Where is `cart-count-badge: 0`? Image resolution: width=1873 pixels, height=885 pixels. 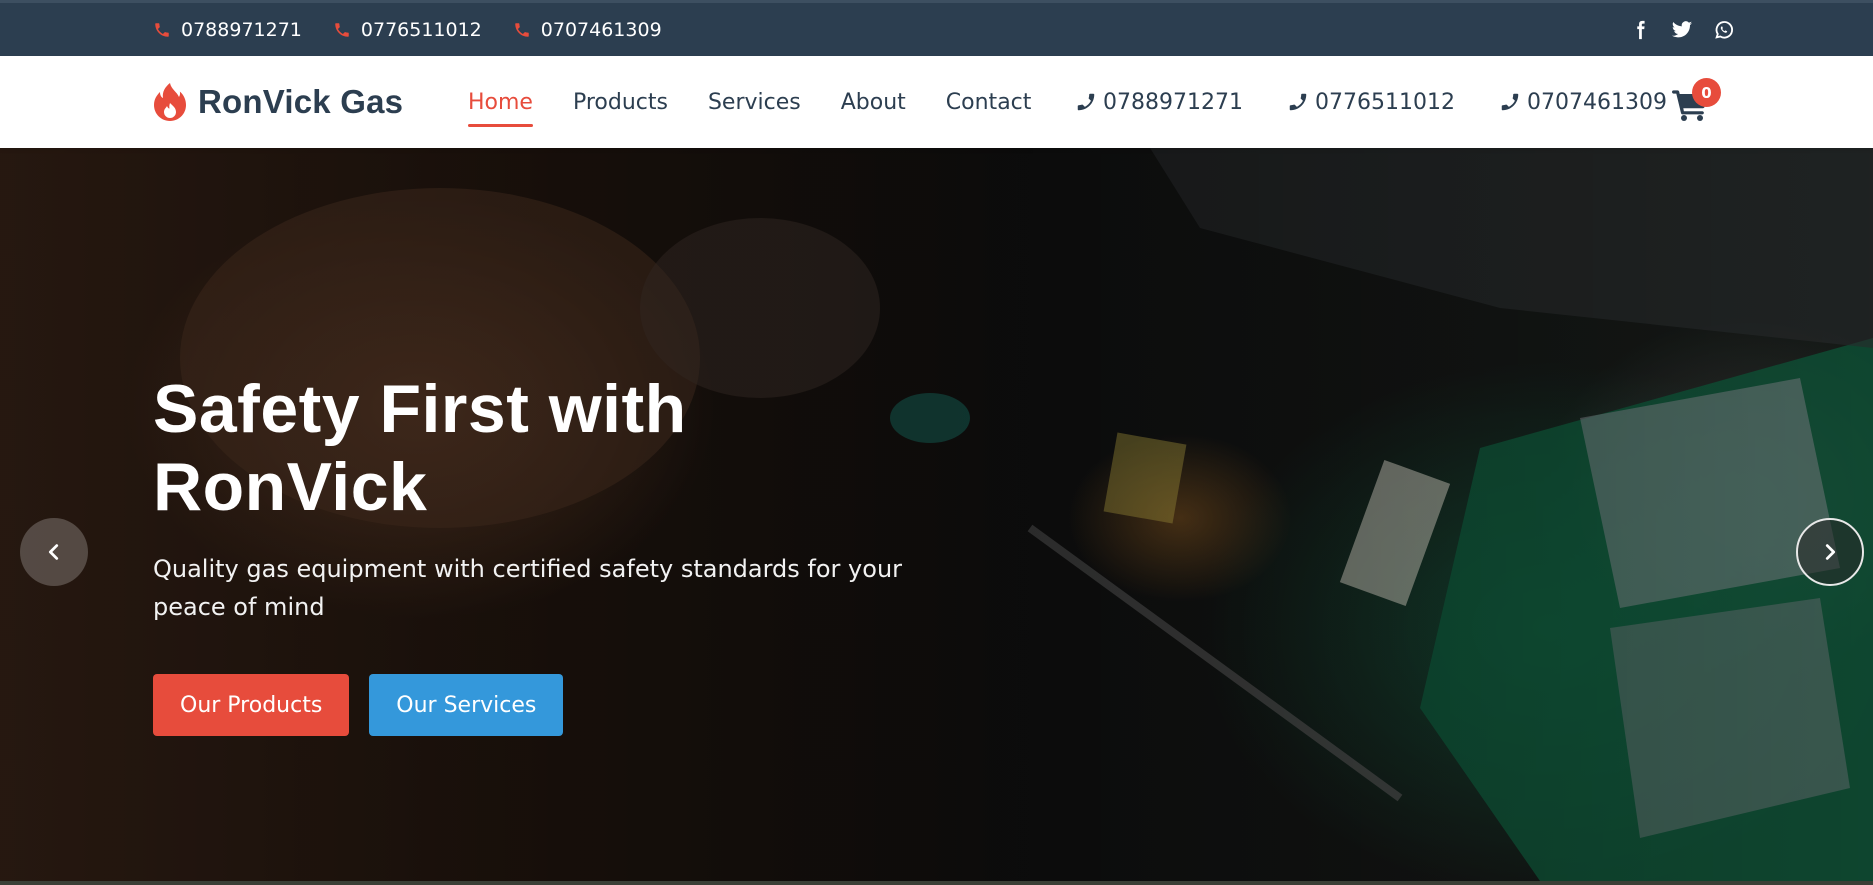 cart-count-badge: 0 is located at coordinates (1706, 92).